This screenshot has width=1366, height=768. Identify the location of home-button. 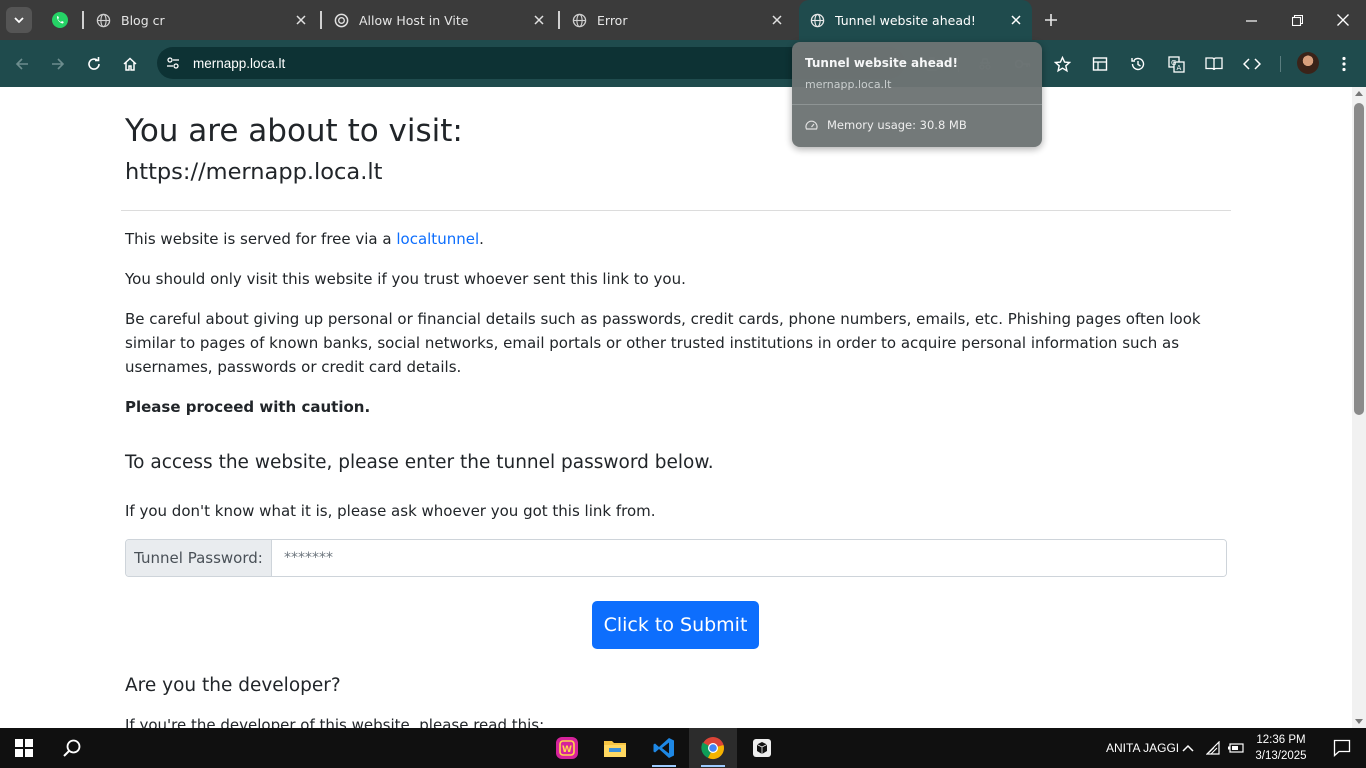
(130, 64).